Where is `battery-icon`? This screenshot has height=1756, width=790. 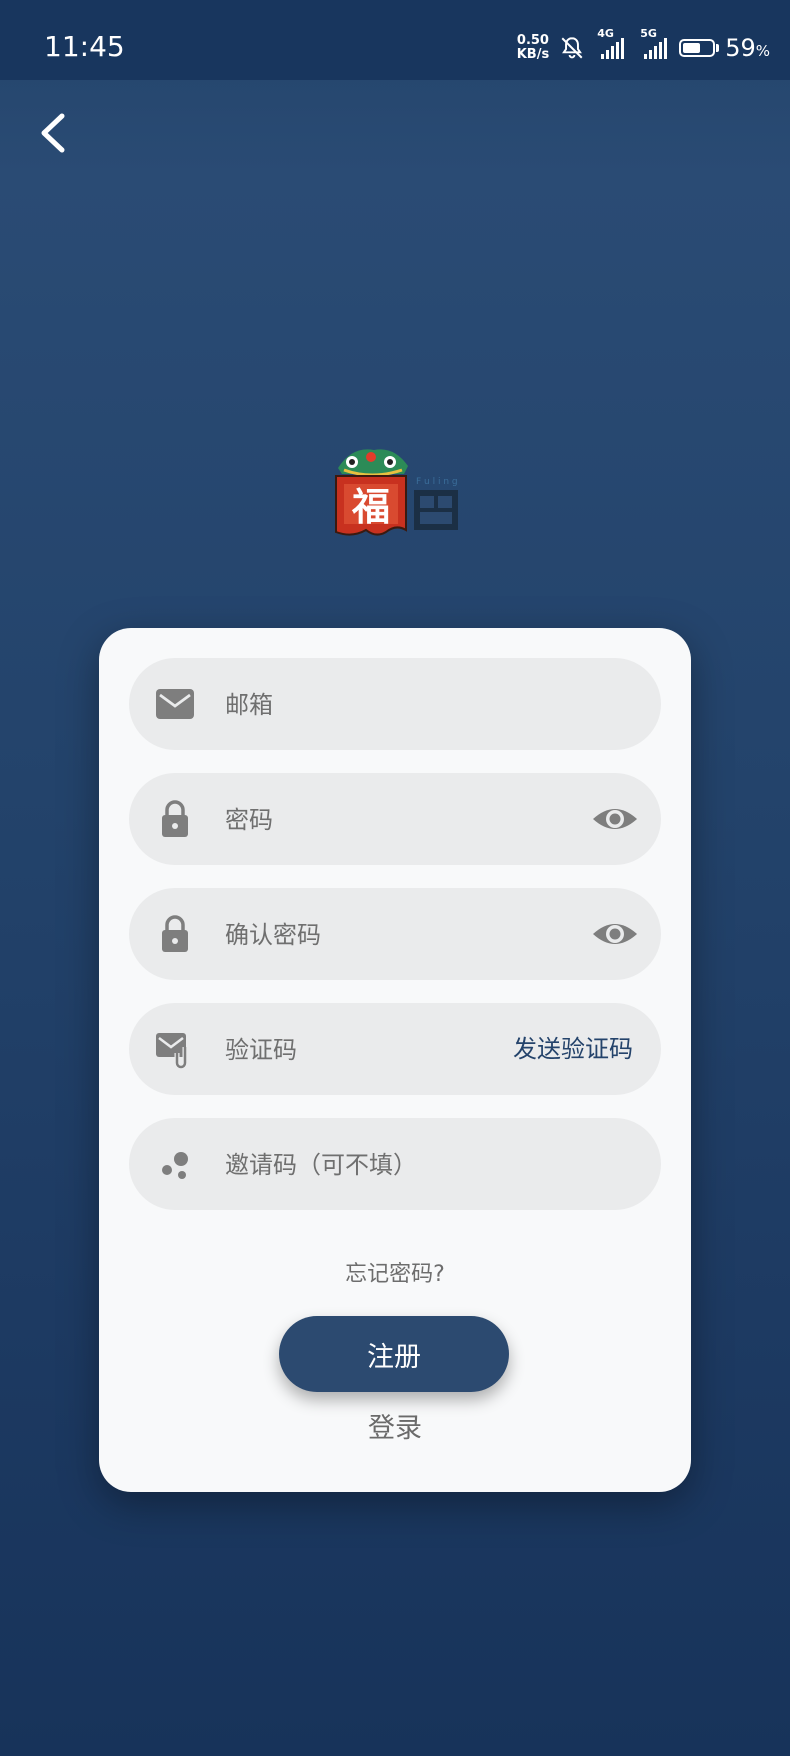 battery-icon is located at coordinates (697, 48).